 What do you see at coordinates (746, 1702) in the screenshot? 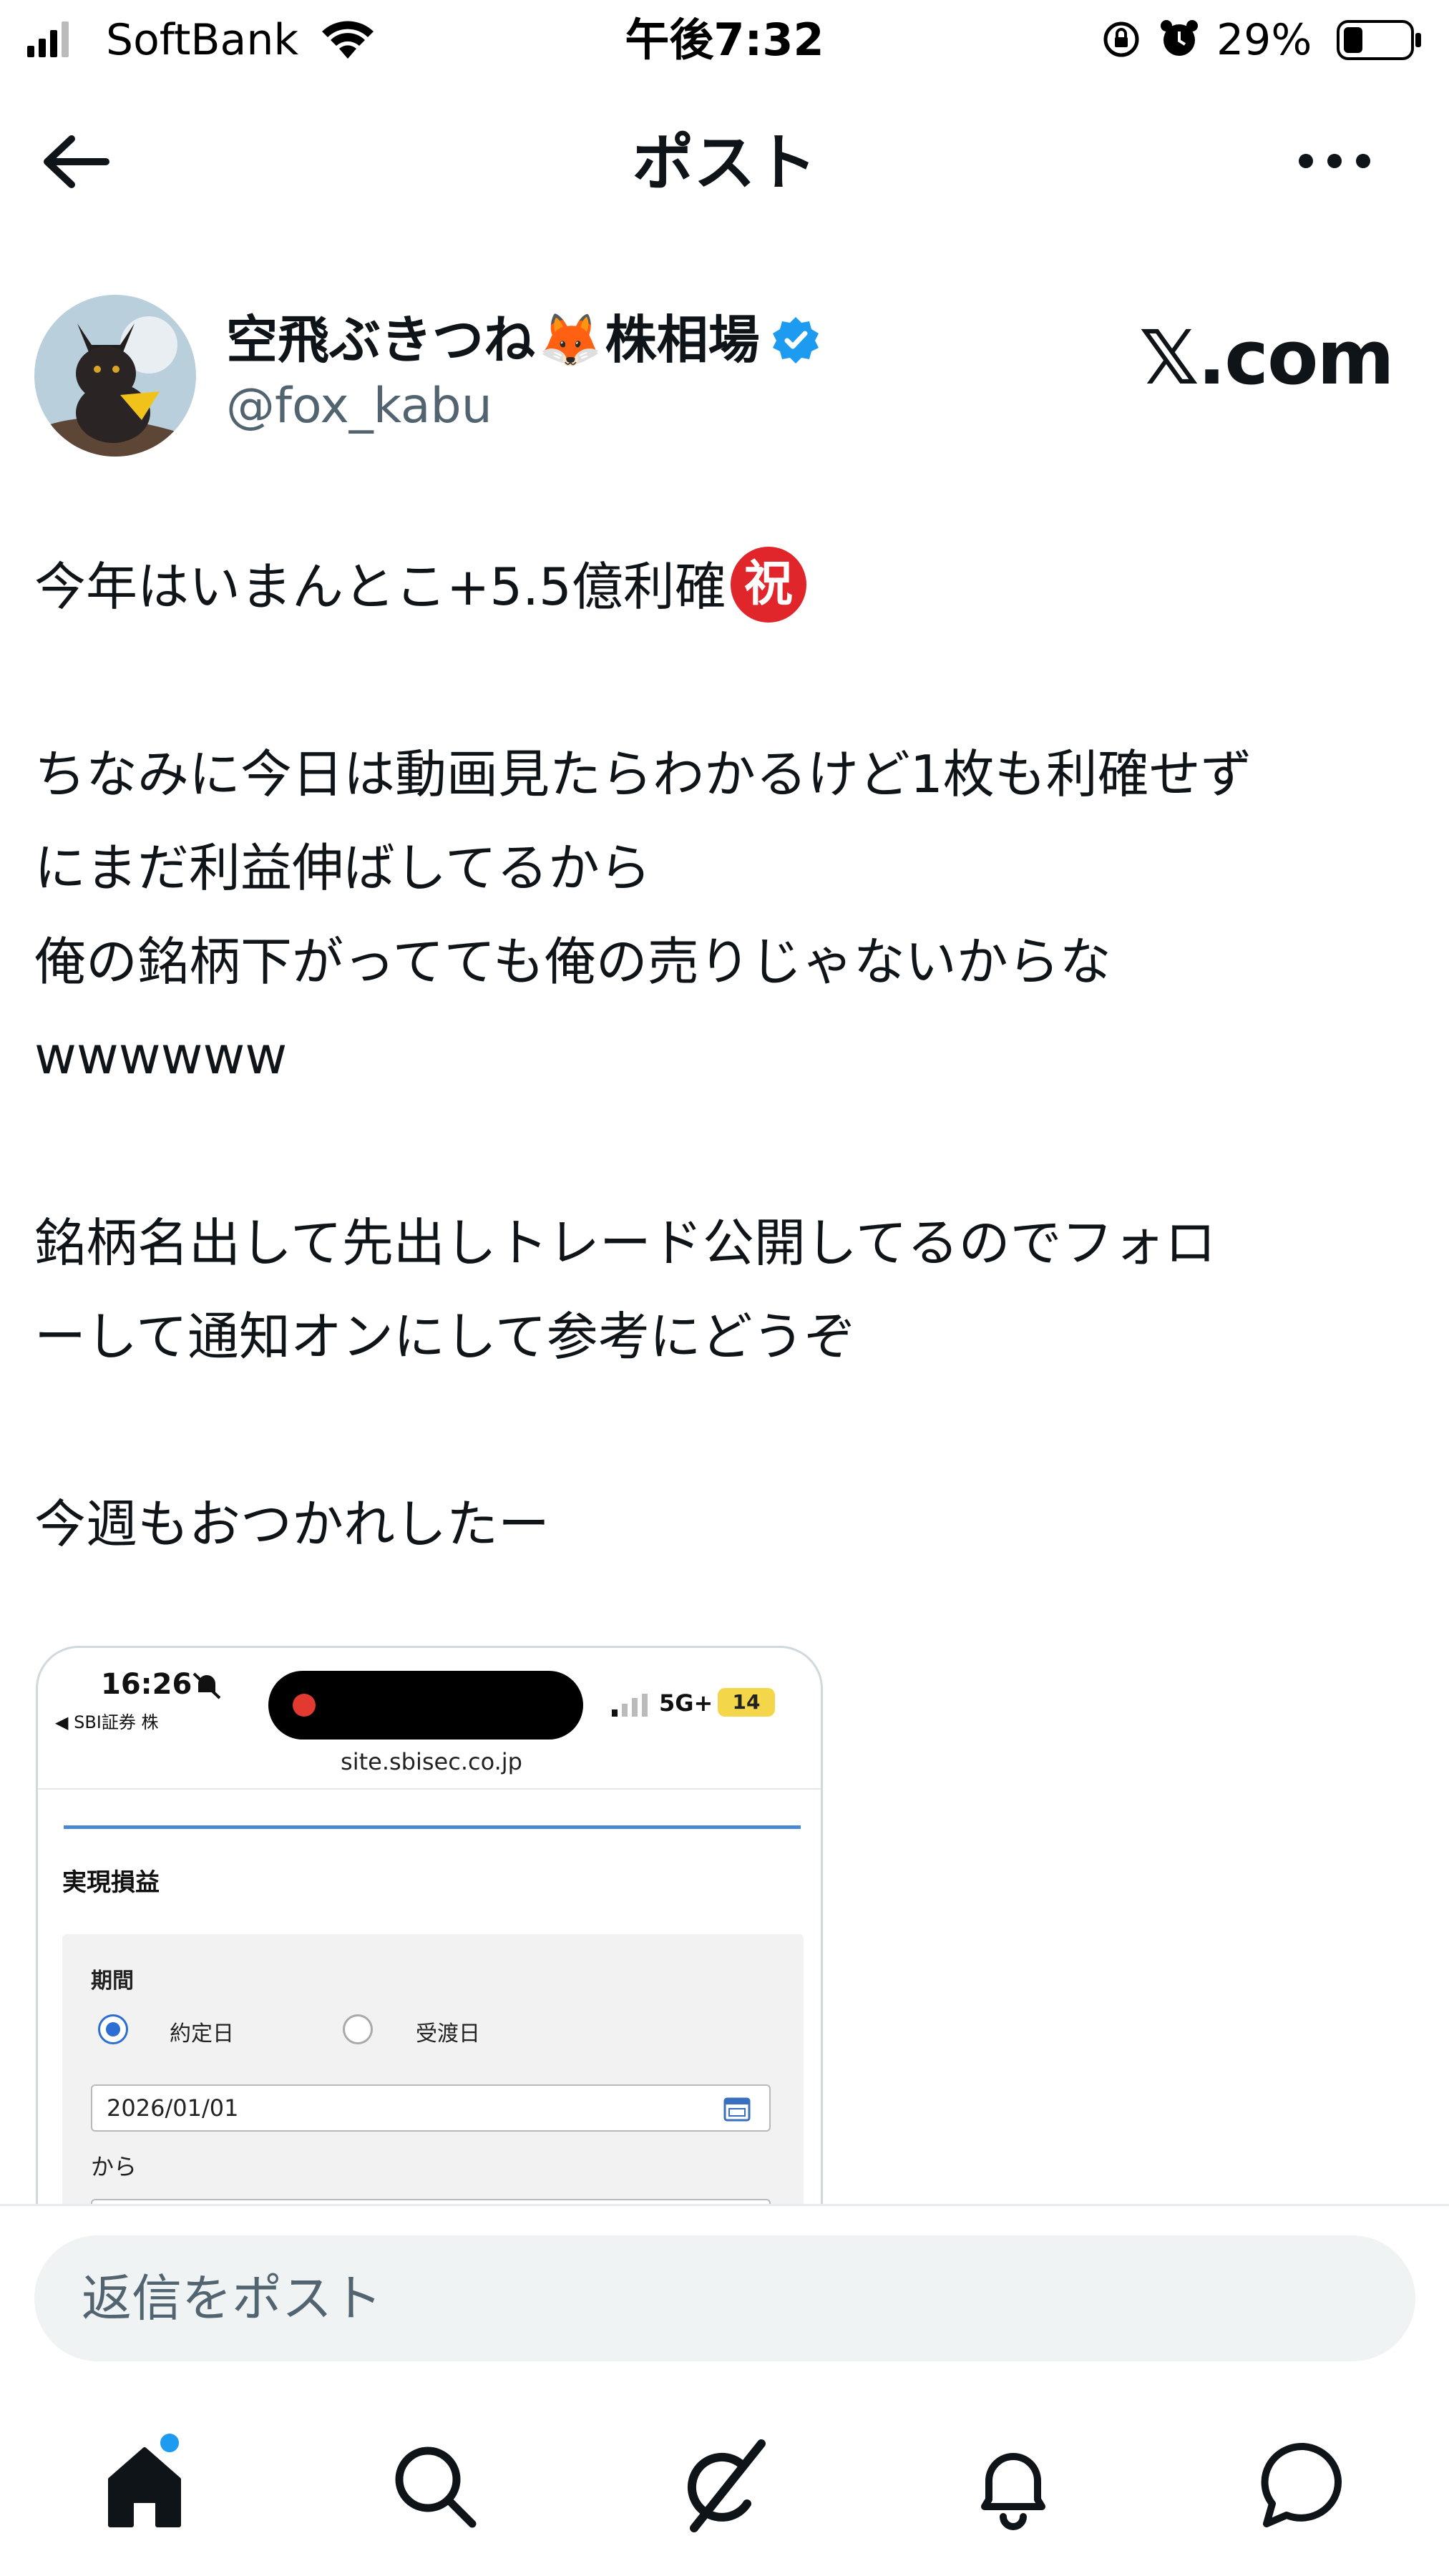
I see `media-battery: 14` at bounding box center [746, 1702].